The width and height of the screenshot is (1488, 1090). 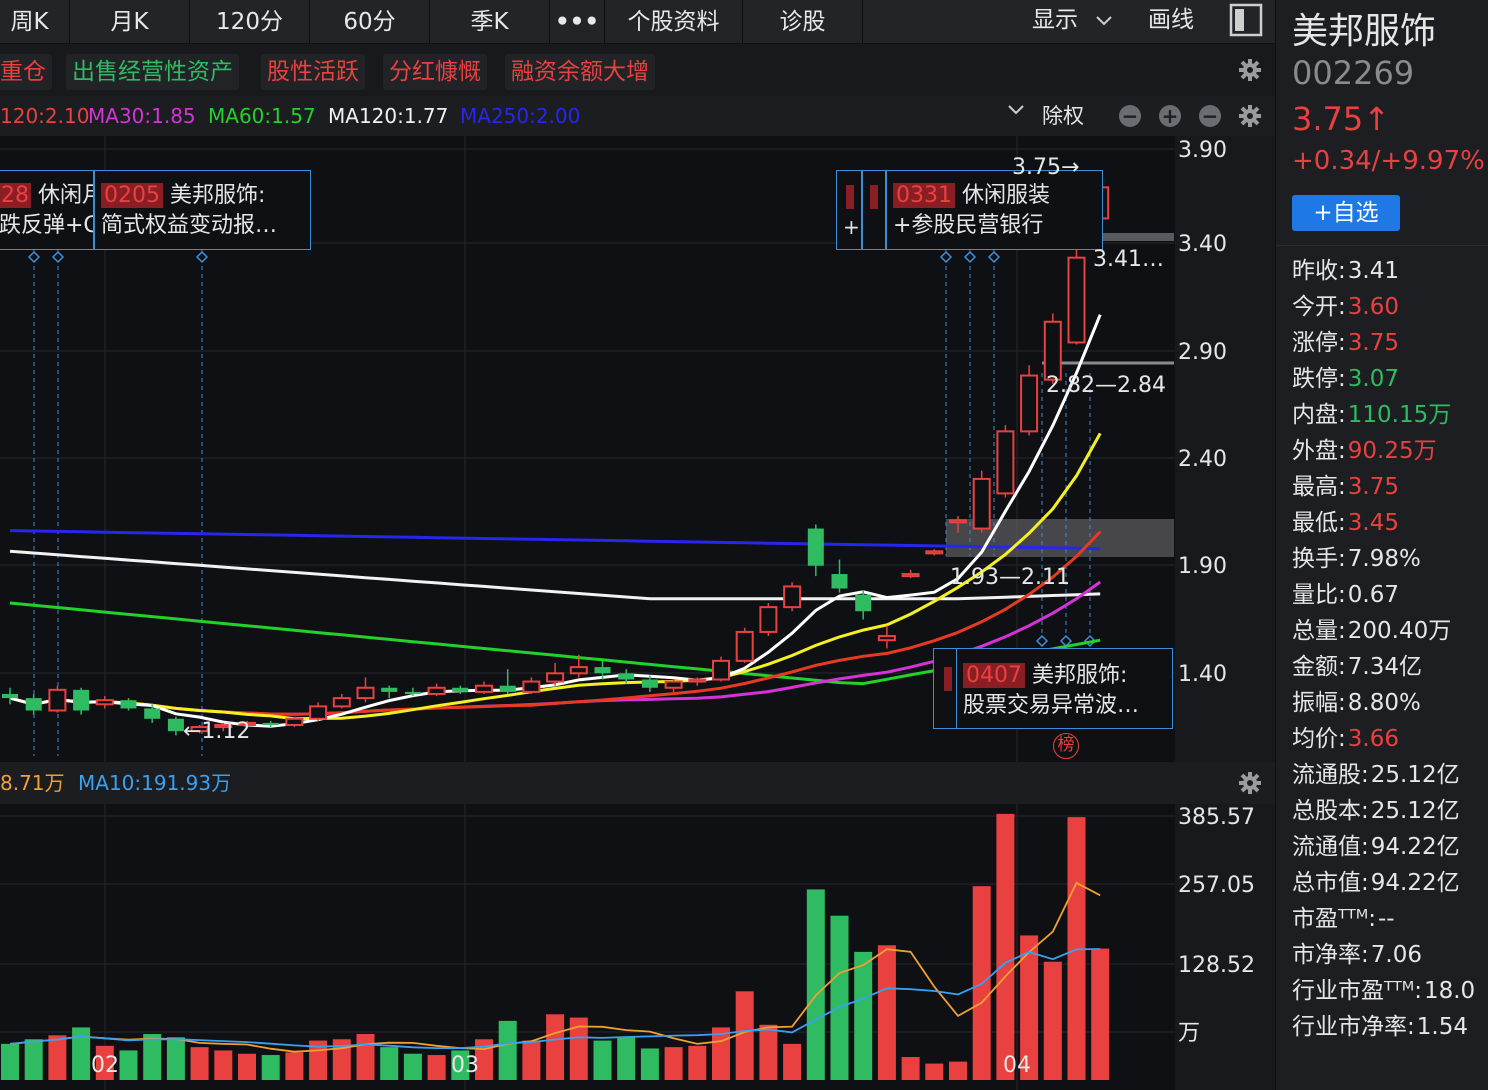 What do you see at coordinates (1216, 965) in the screenshot?
I see `volume-axis-label: 128.52` at bounding box center [1216, 965].